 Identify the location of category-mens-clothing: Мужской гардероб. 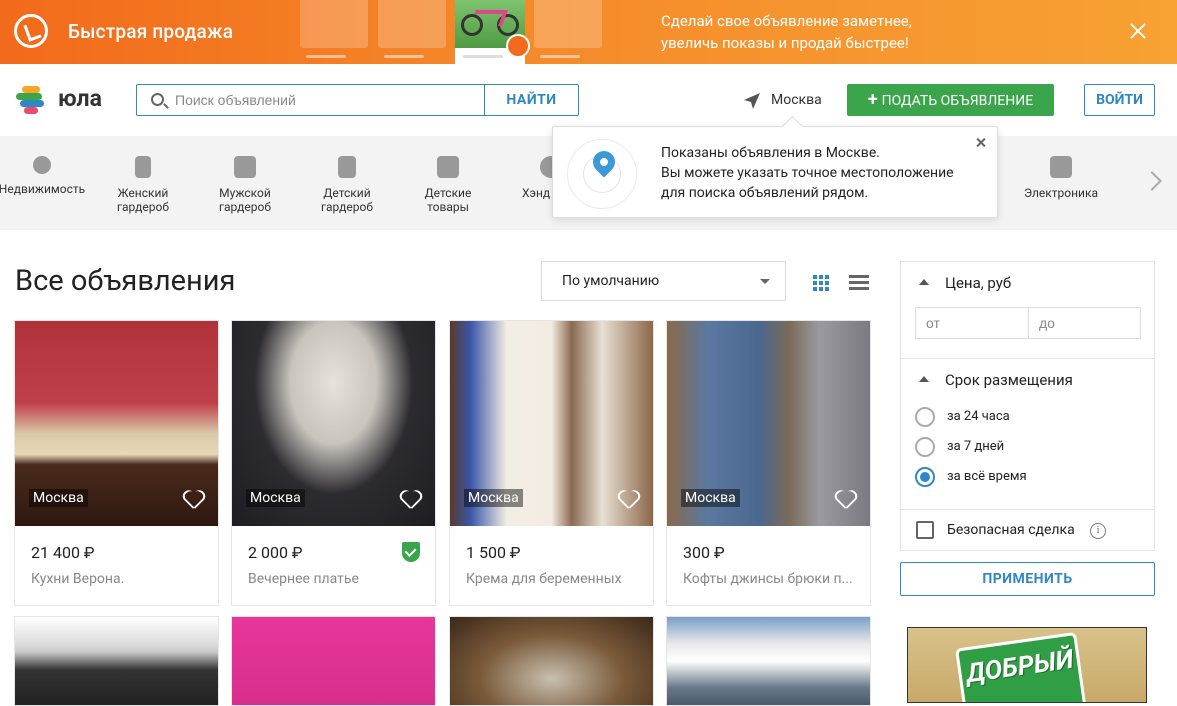
(245, 185).